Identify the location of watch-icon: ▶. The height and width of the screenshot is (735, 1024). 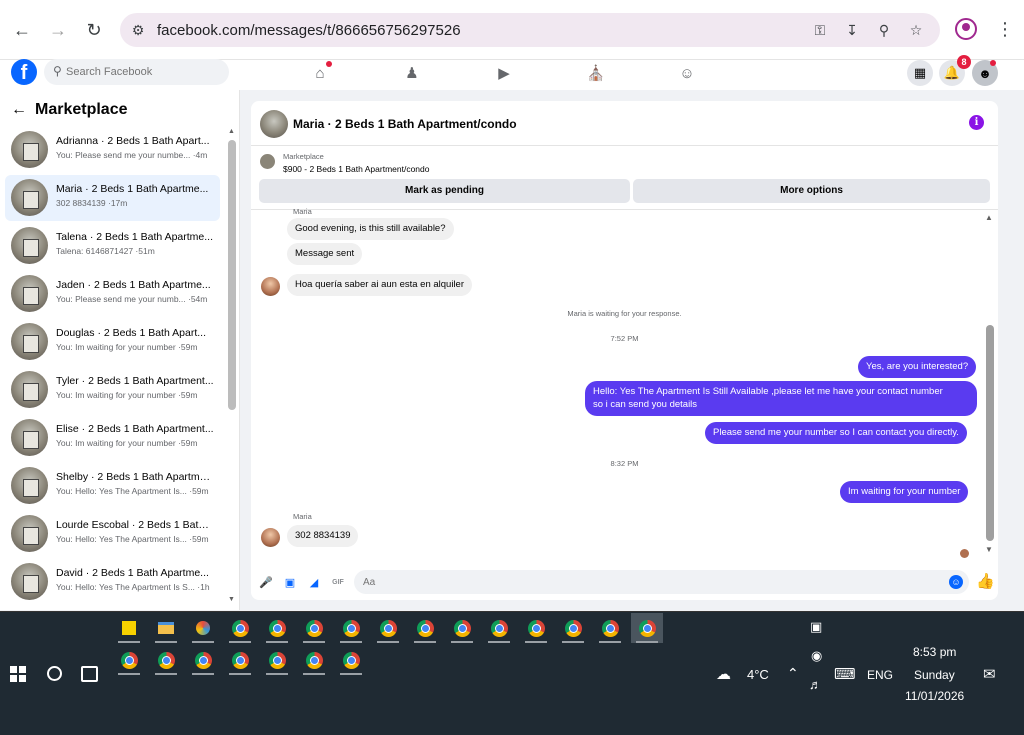
(504, 73).